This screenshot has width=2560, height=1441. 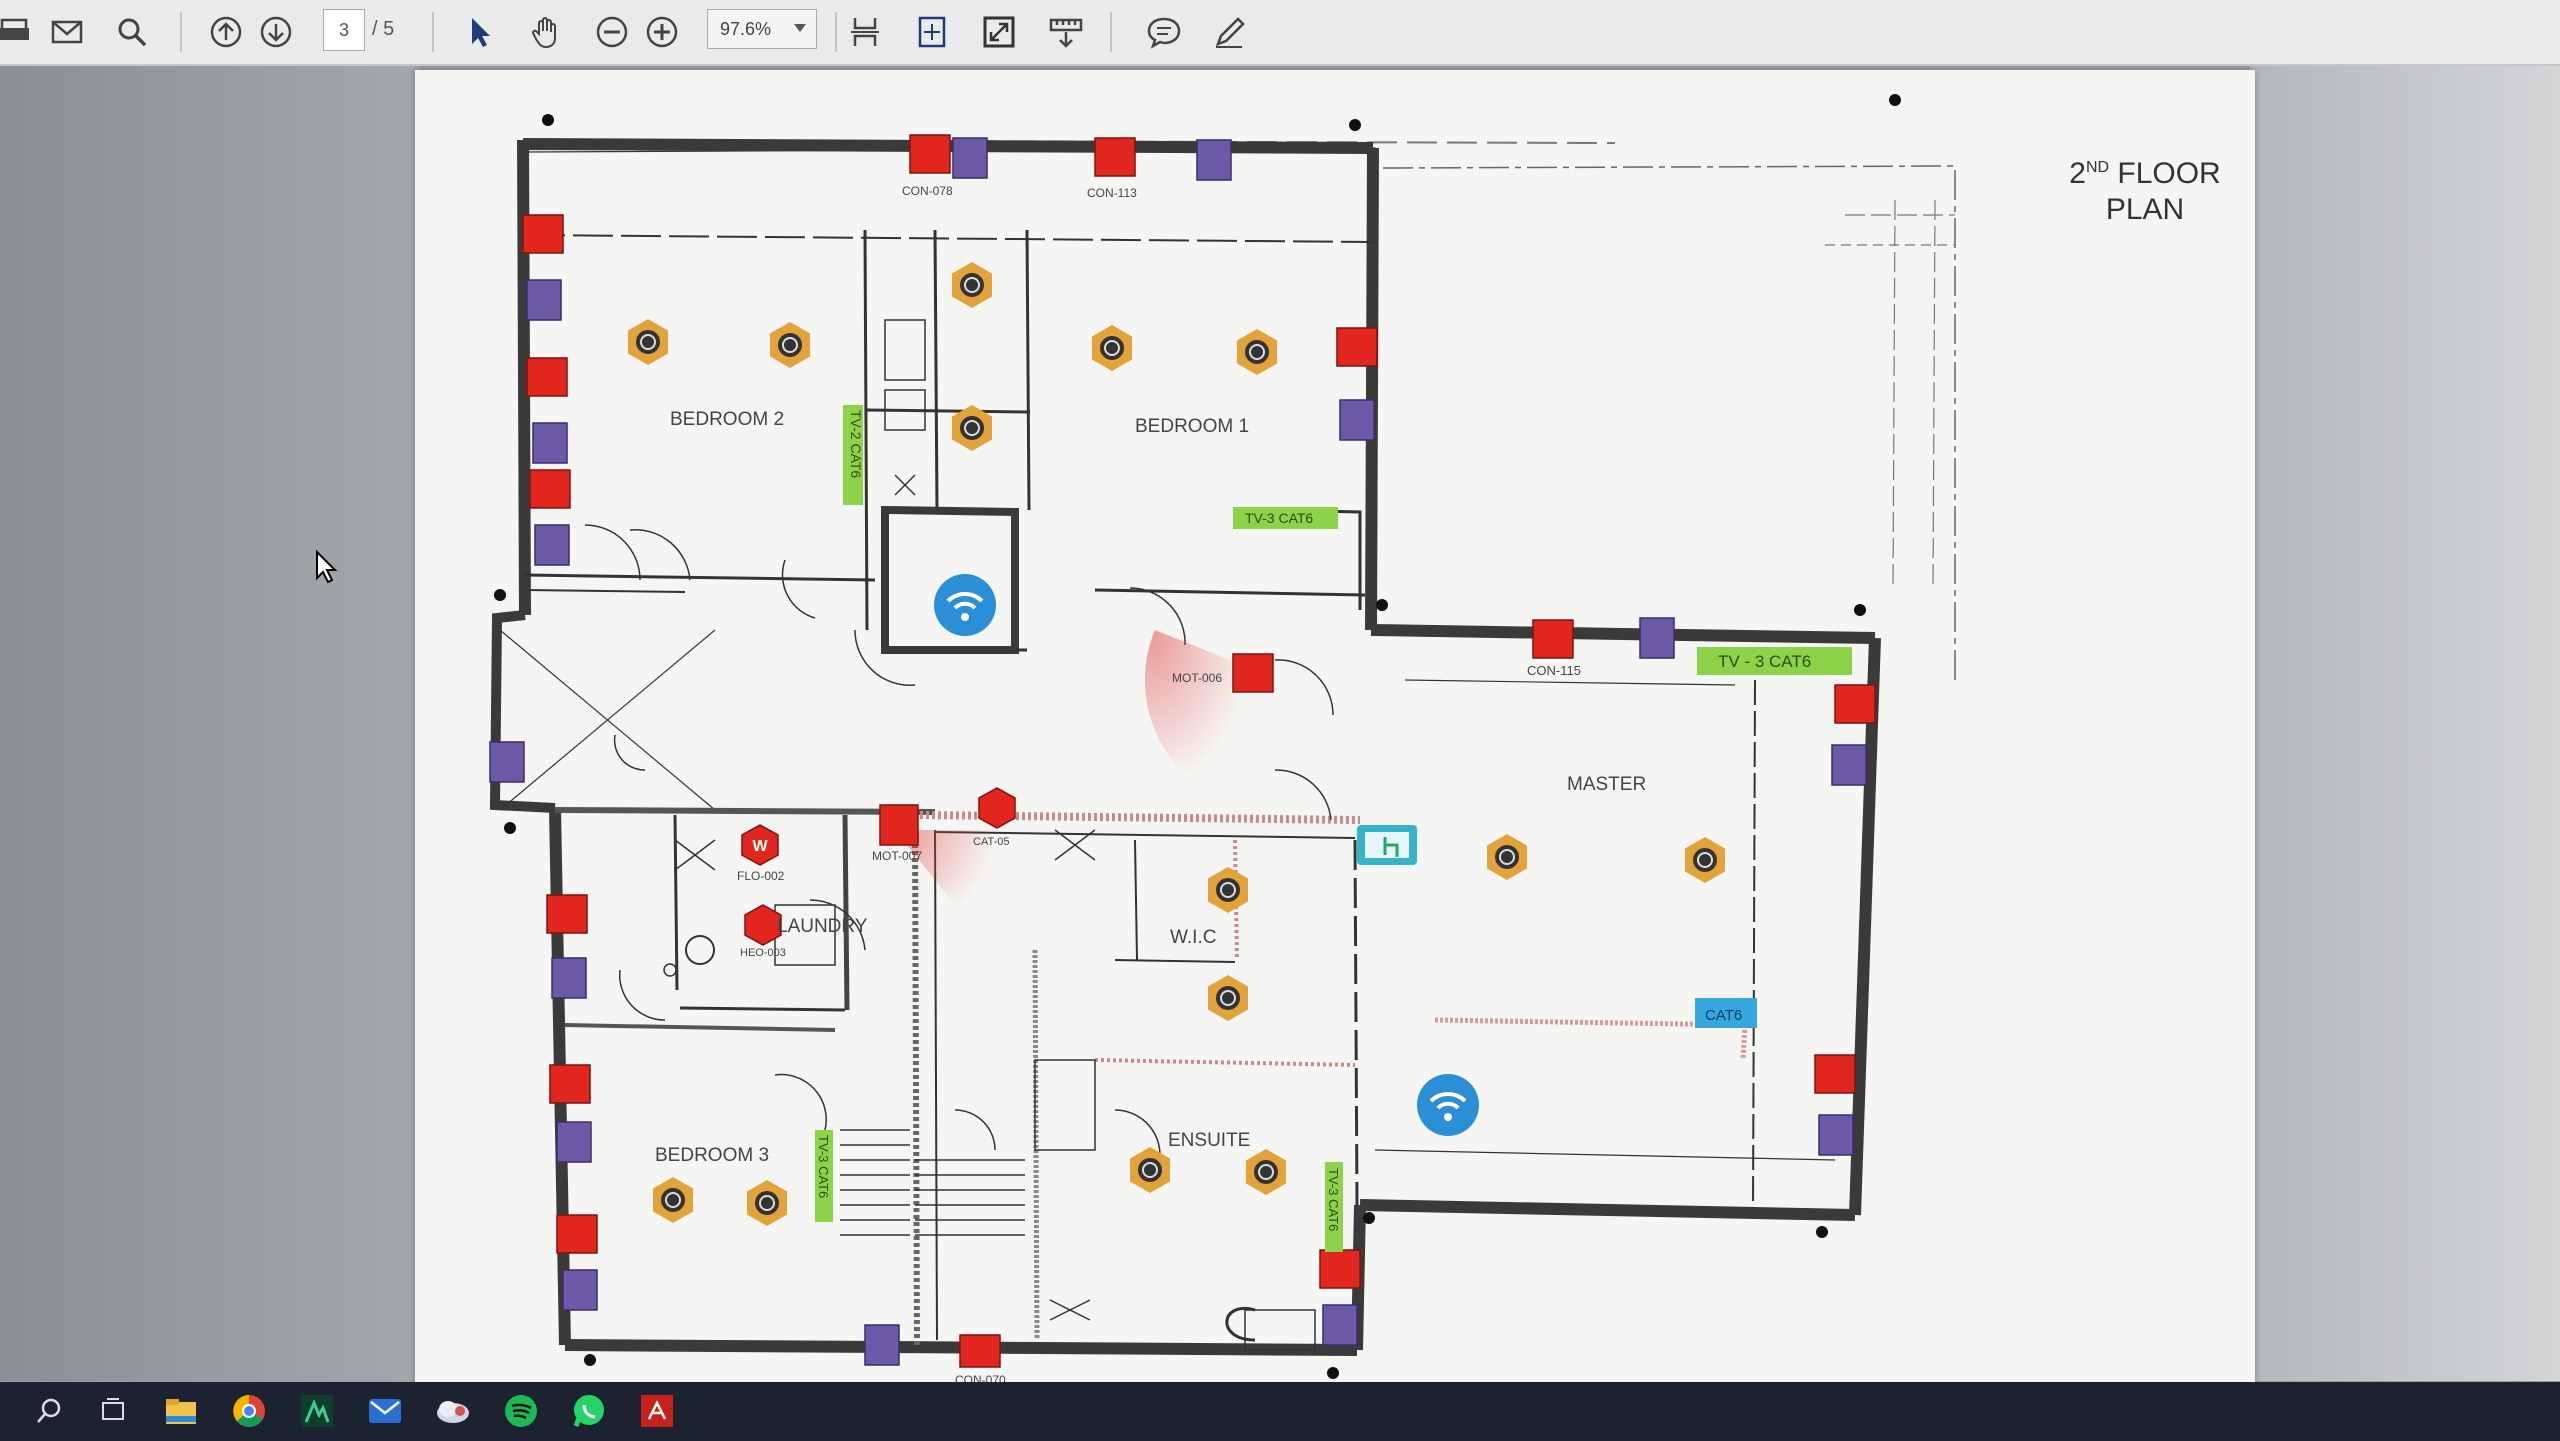 What do you see at coordinates (181, 1411) in the screenshot?
I see `file-explorer-icon` at bounding box center [181, 1411].